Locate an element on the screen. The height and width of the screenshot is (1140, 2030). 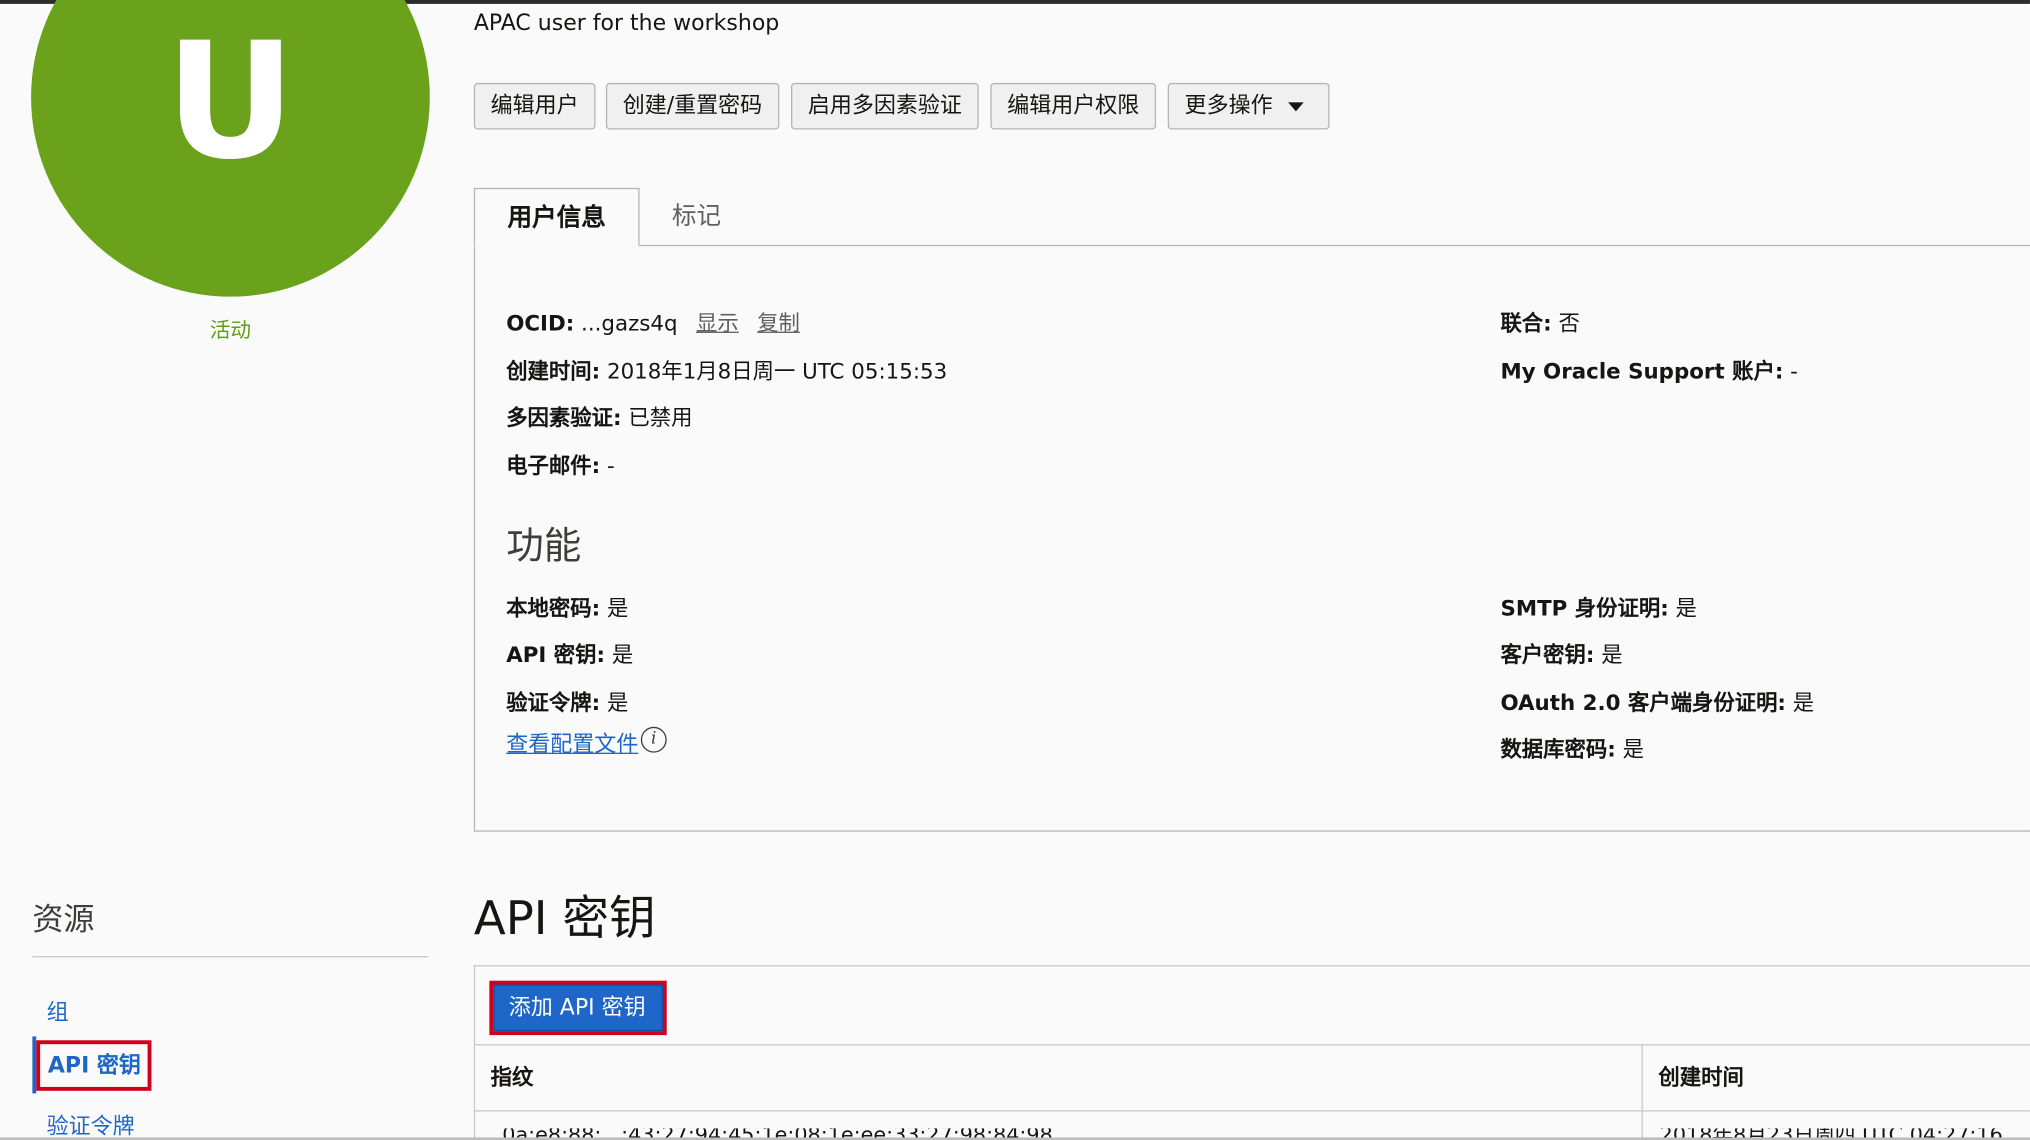
edit-user-capabilities-button: 编辑用户权限 is located at coordinates (1073, 106).